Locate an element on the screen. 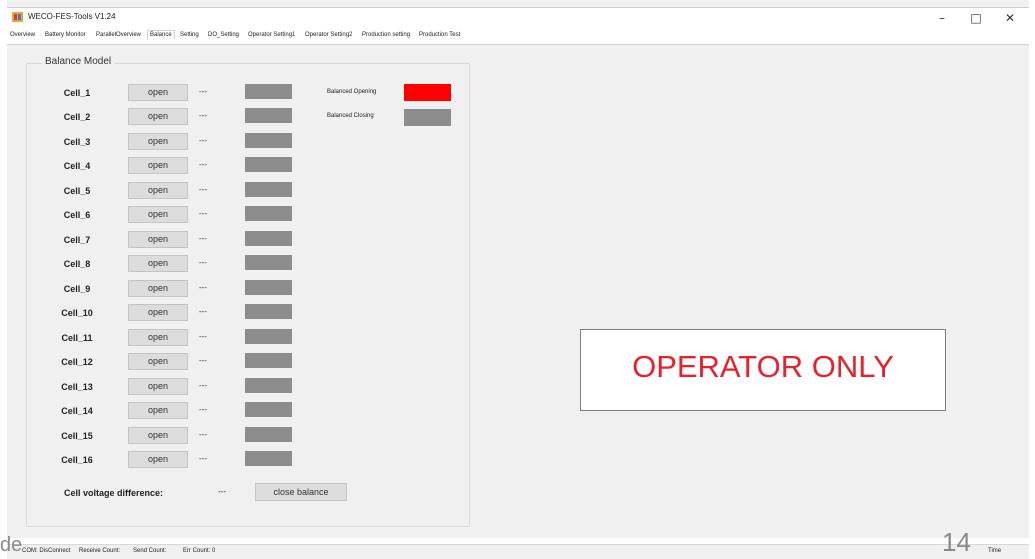 The width and height of the screenshot is (1035, 559). tab-operator-setting1: Operator Setting1 is located at coordinates (271, 35).